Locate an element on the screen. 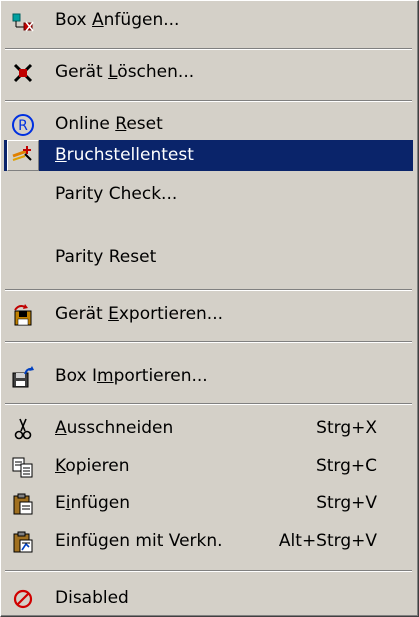 The width and height of the screenshot is (419, 617). delete-device-icon is located at coordinates (23, 73).